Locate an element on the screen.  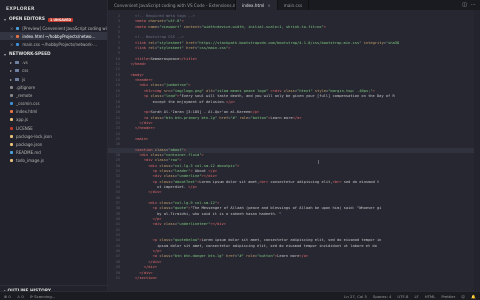
tab-label: main.css is located at coordinates (293, 5).